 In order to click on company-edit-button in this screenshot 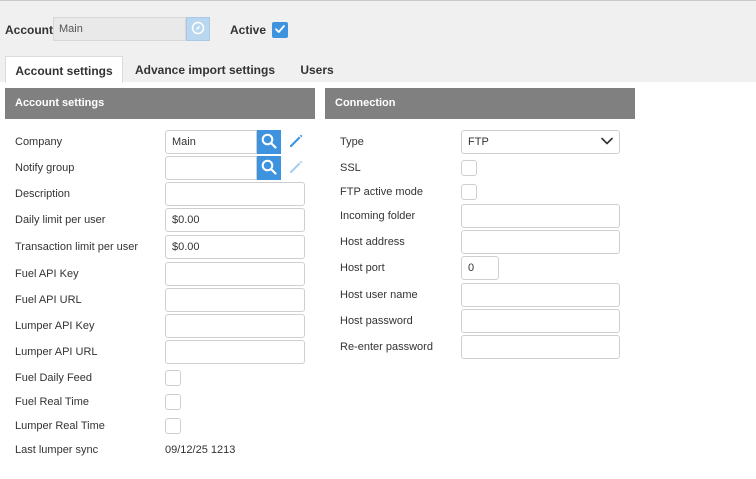, I will do `click(296, 142)`.